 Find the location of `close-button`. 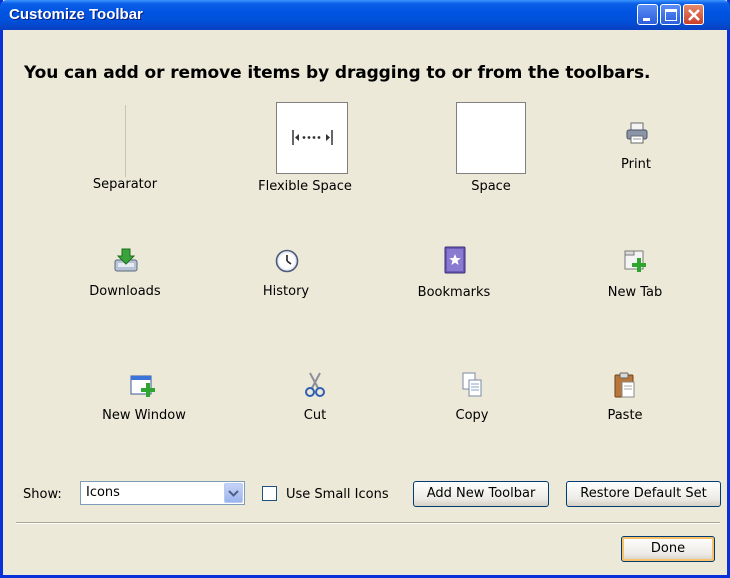

close-button is located at coordinates (693, 14).